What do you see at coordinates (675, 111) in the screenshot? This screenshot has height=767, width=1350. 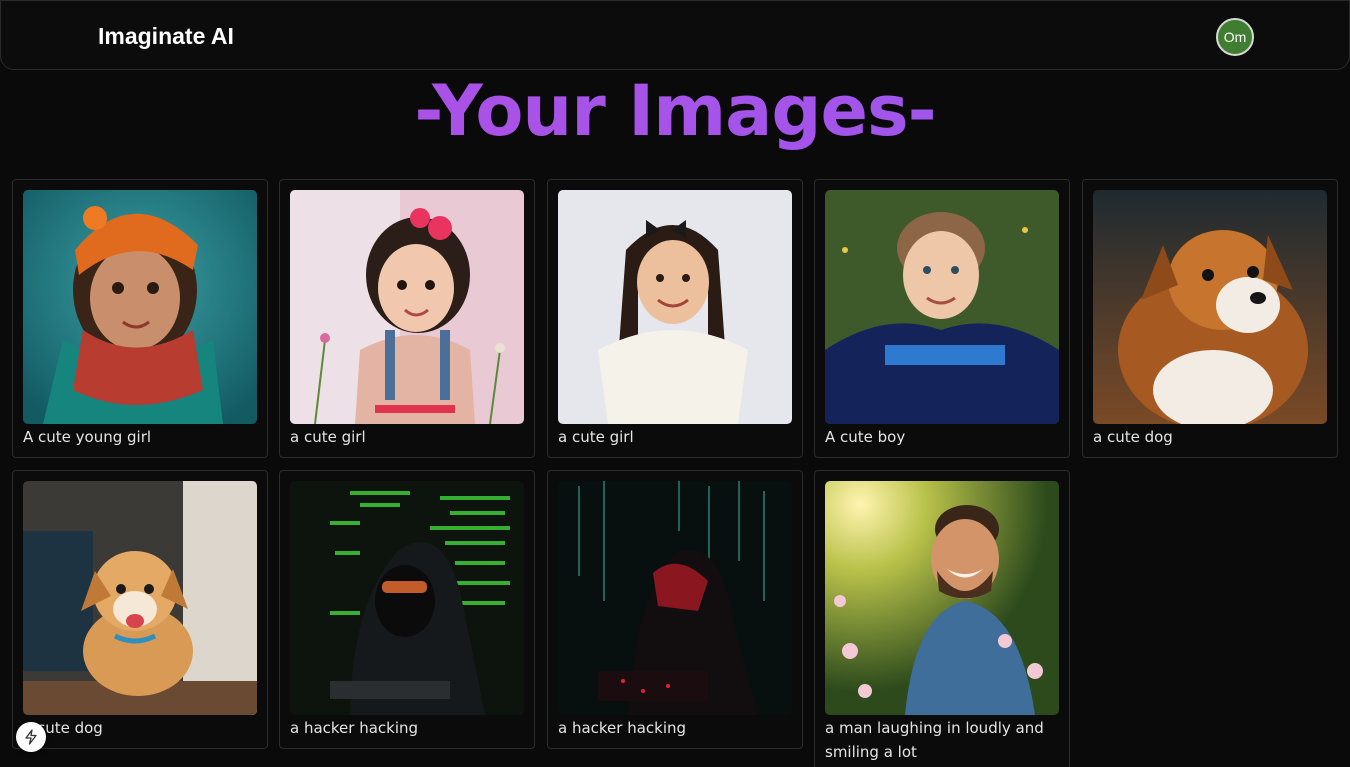 I see `page-title: -Your Images-` at bounding box center [675, 111].